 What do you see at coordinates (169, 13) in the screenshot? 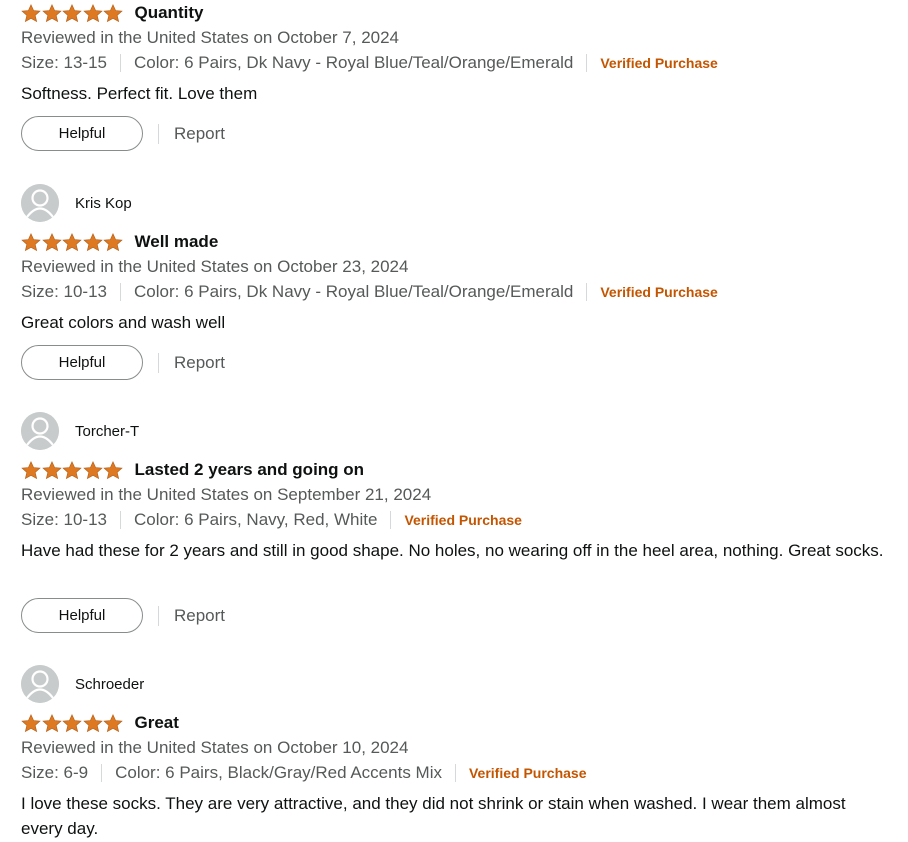
I see `review-title: Quantity` at bounding box center [169, 13].